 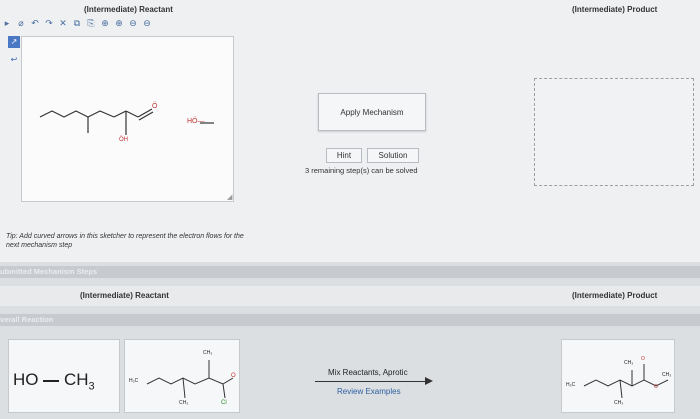 What do you see at coordinates (49, 23) in the screenshot?
I see `redo-icon: ↷` at bounding box center [49, 23].